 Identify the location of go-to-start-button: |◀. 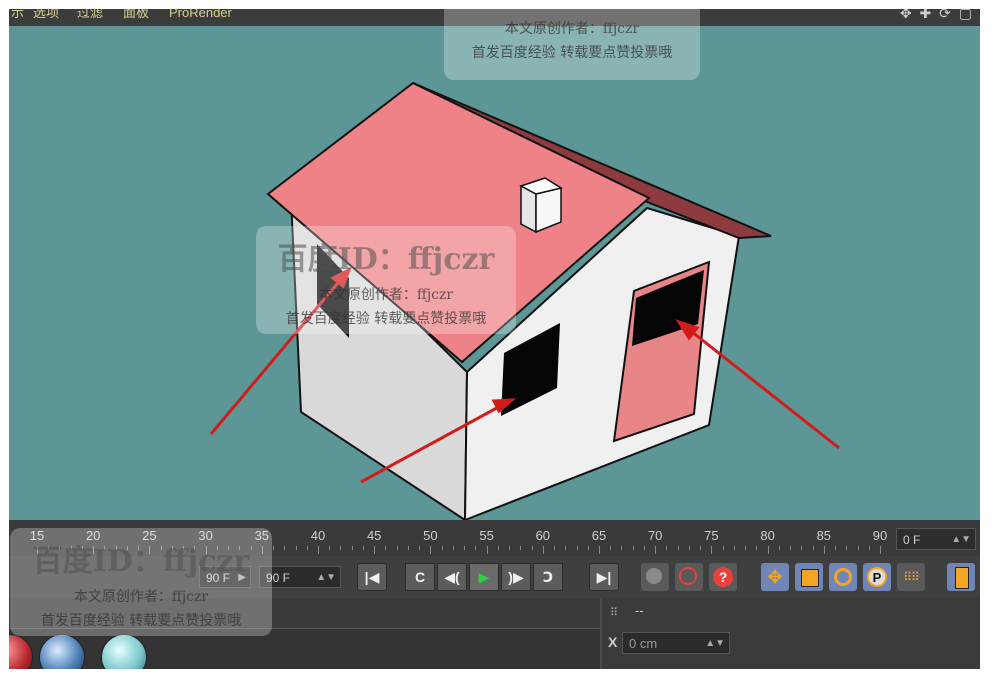
(372, 577).